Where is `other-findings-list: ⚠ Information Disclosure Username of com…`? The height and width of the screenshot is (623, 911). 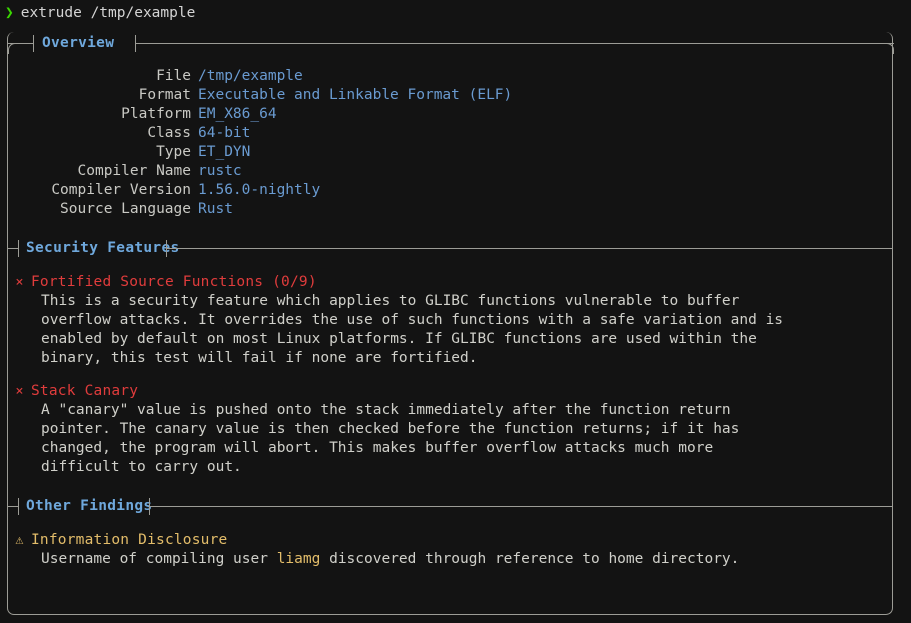
other-findings-list: ⚠ Information Disclosure Username of com… is located at coordinates (450, 543).